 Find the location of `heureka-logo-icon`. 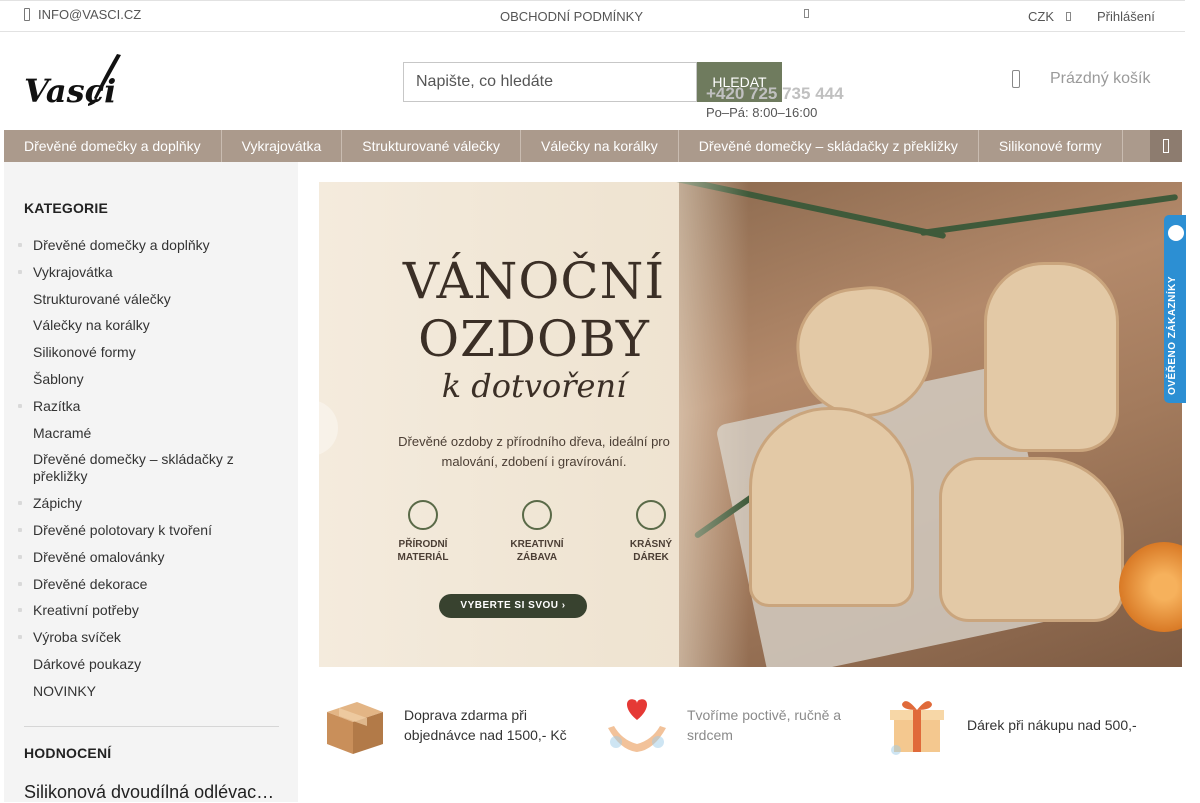

heureka-logo-icon is located at coordinates (1176, 233).